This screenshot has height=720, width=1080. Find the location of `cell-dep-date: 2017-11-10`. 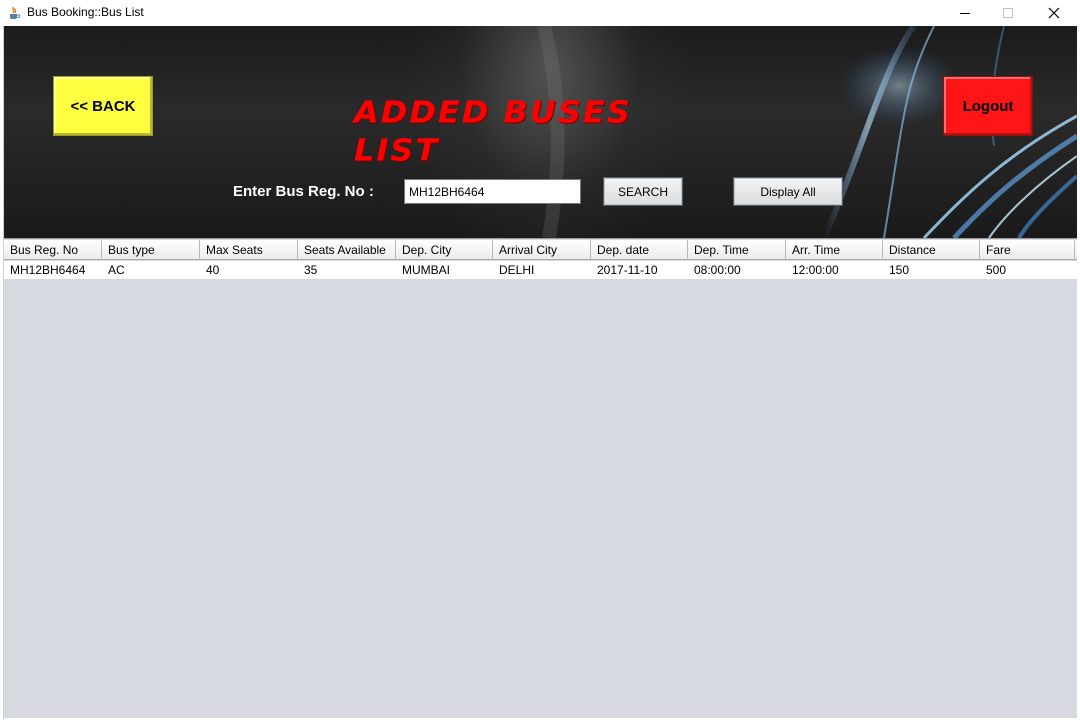

cell-dep-date: 2017-11-10 is located at coordinates (639, 270).